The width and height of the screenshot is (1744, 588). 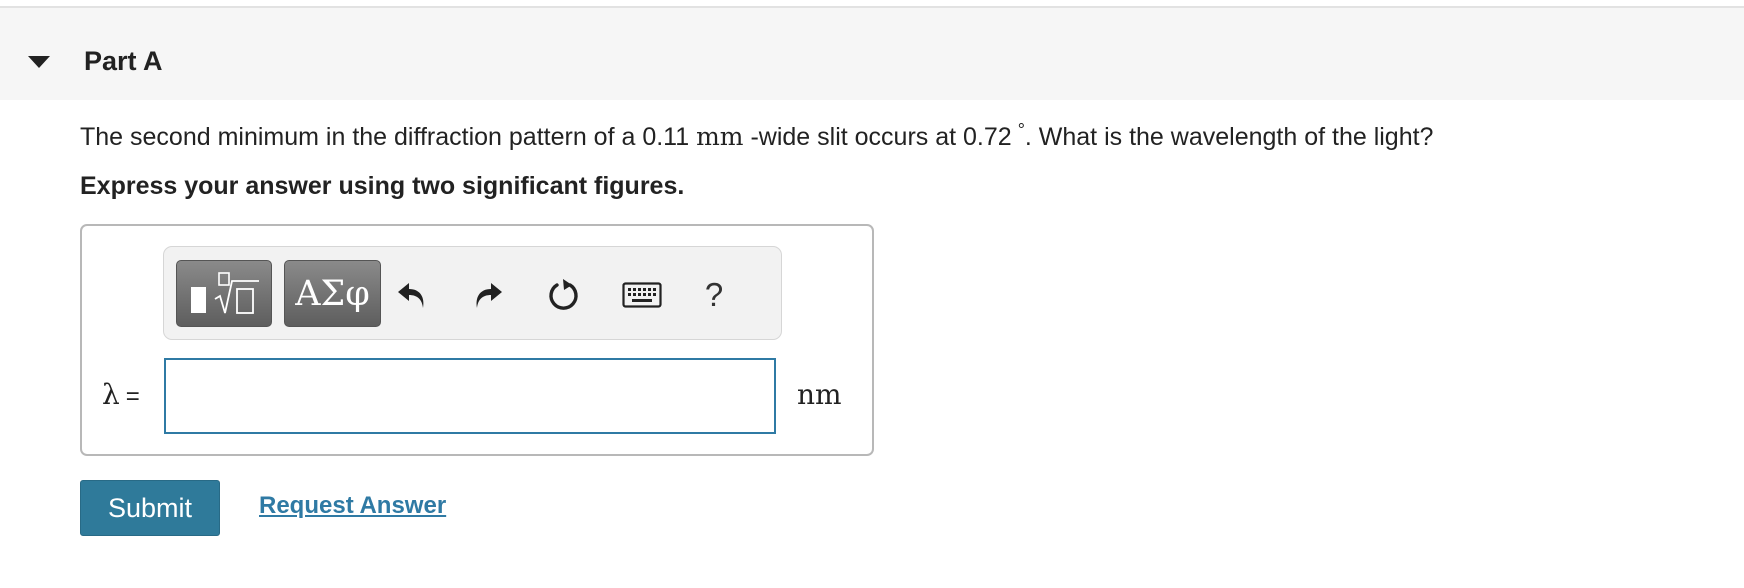 What do you see at coordinates (150, 508) in the screenshot?
I see `submit-button: Submit` at bounding box center [150, 508].